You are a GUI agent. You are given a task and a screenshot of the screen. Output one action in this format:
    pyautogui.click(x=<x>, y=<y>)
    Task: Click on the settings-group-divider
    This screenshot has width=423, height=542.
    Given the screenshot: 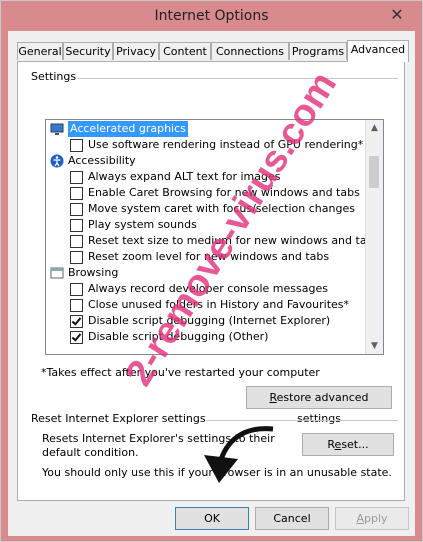 What is the action you would take?
    pyautogui.click(x=238, y=78)
    